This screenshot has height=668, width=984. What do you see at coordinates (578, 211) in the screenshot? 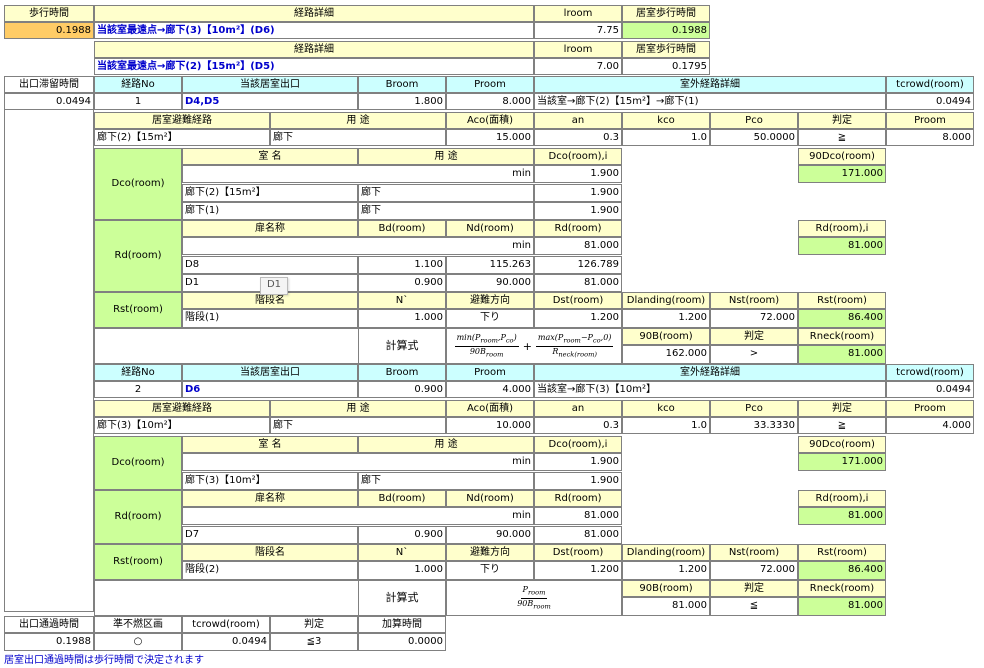
I see `route1-dco-row2-val: 1.900` at bounding box center [578, 211].